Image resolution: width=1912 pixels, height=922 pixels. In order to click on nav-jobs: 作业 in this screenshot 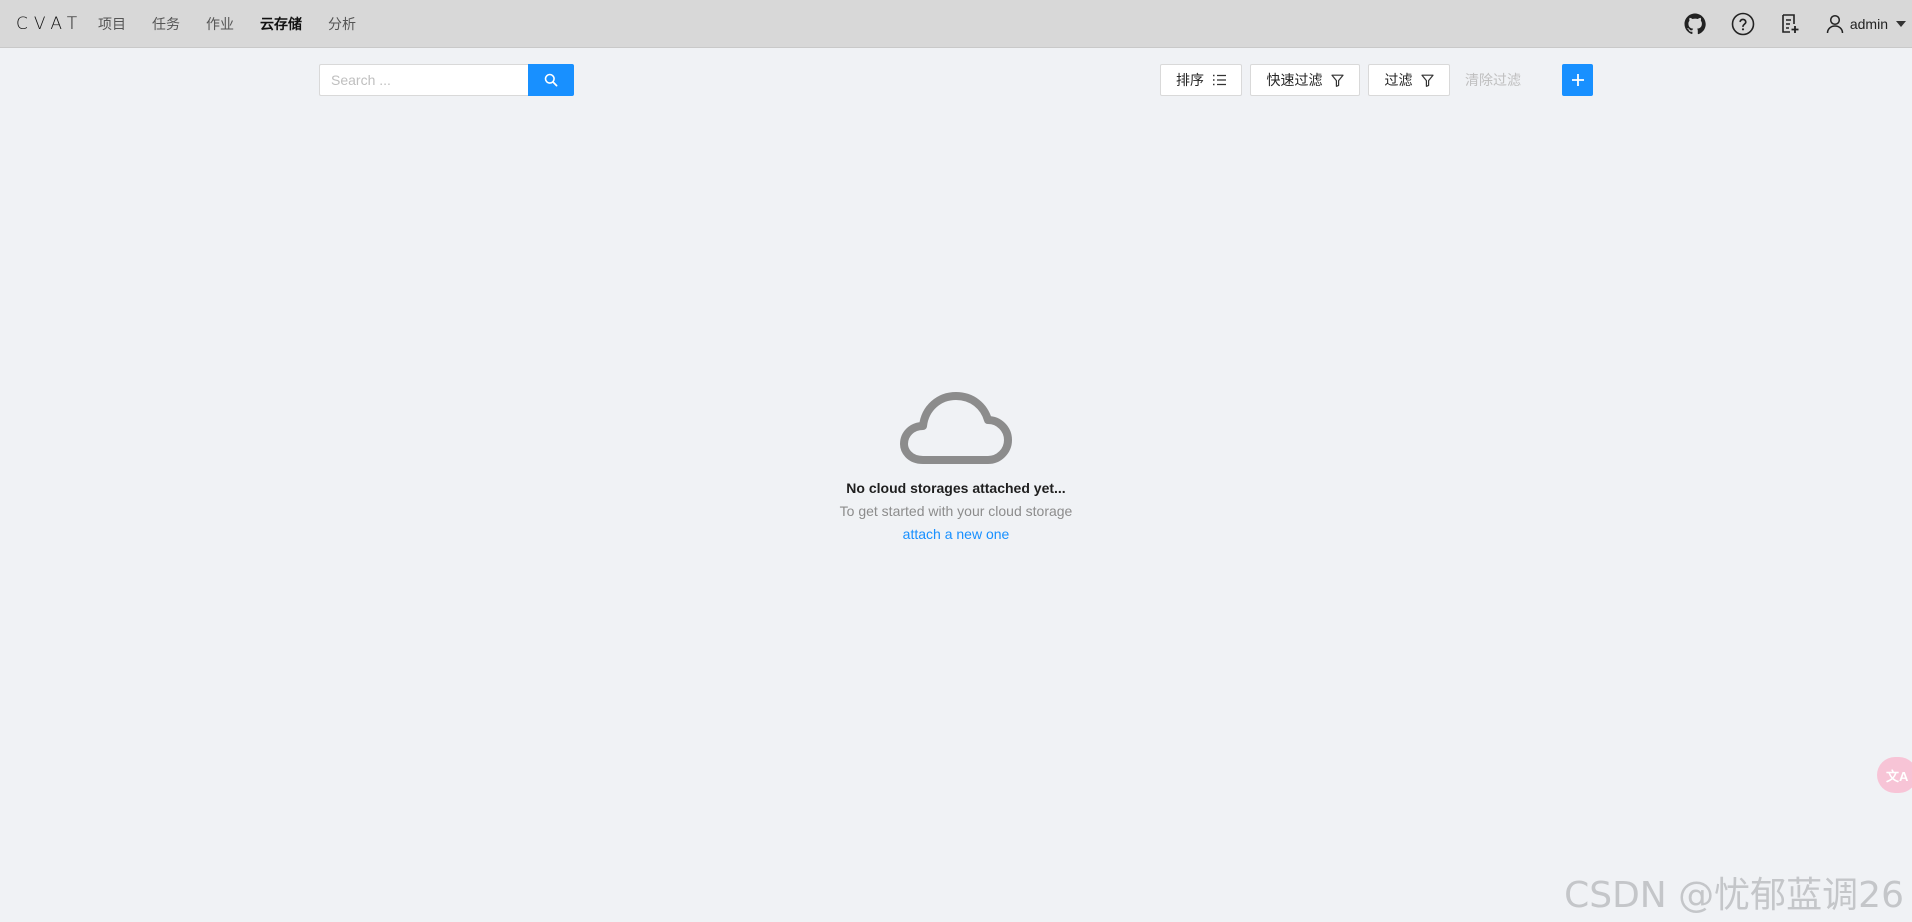, I will do `click(220, 24)`.